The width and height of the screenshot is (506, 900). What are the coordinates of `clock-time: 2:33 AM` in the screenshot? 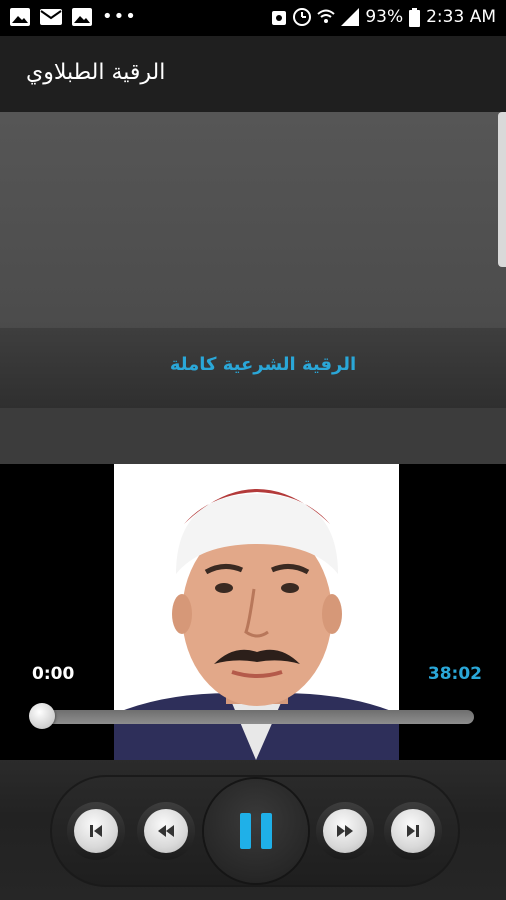 It's located at (461, 17).